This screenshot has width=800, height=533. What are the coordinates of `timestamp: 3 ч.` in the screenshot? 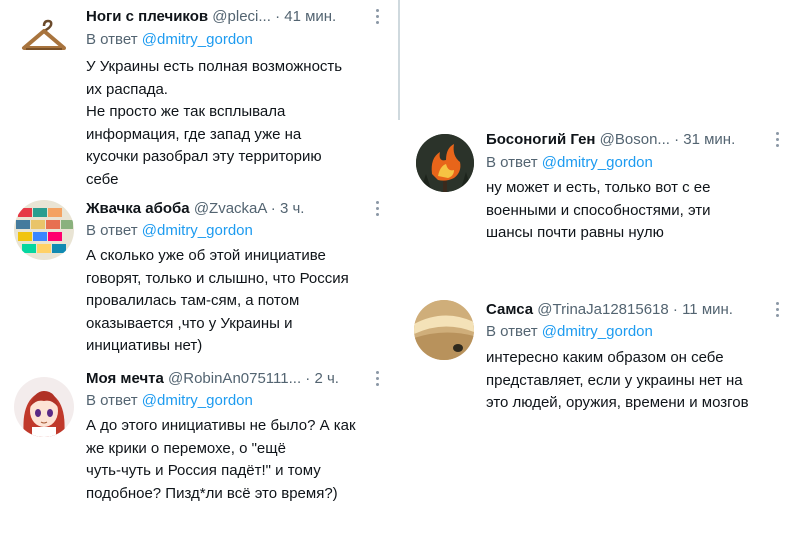 It's located at (292, 208).